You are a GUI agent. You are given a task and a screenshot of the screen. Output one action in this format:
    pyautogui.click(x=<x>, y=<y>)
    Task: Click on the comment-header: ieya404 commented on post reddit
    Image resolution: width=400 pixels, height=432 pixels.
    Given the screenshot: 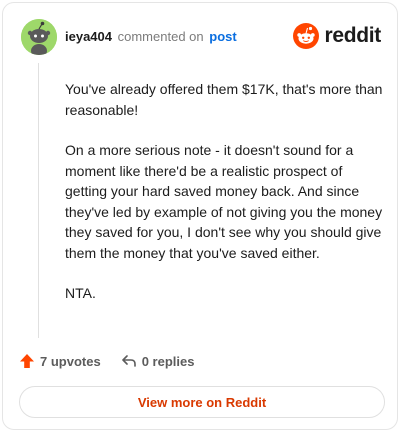 What is the action you would take?
    pyautogui.click(x=200, y=37)
    